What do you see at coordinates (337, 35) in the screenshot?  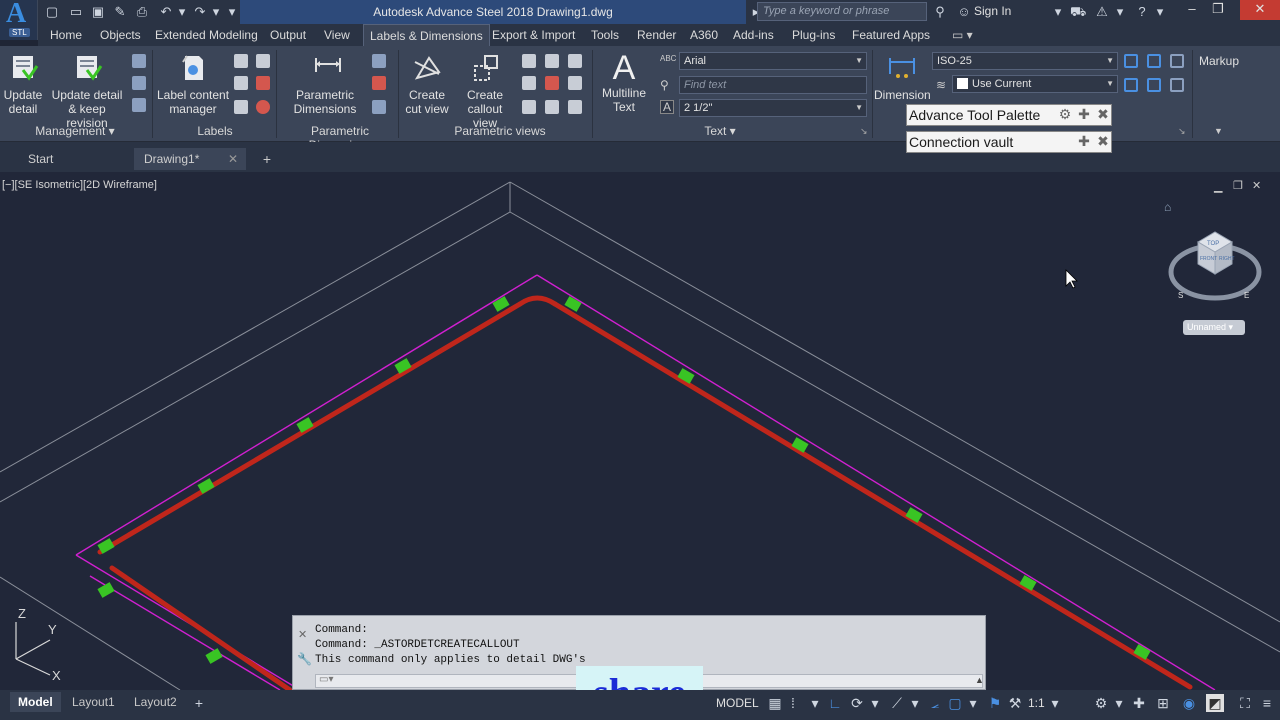 I see `tab-view: View` at bounding box center [337, 35].